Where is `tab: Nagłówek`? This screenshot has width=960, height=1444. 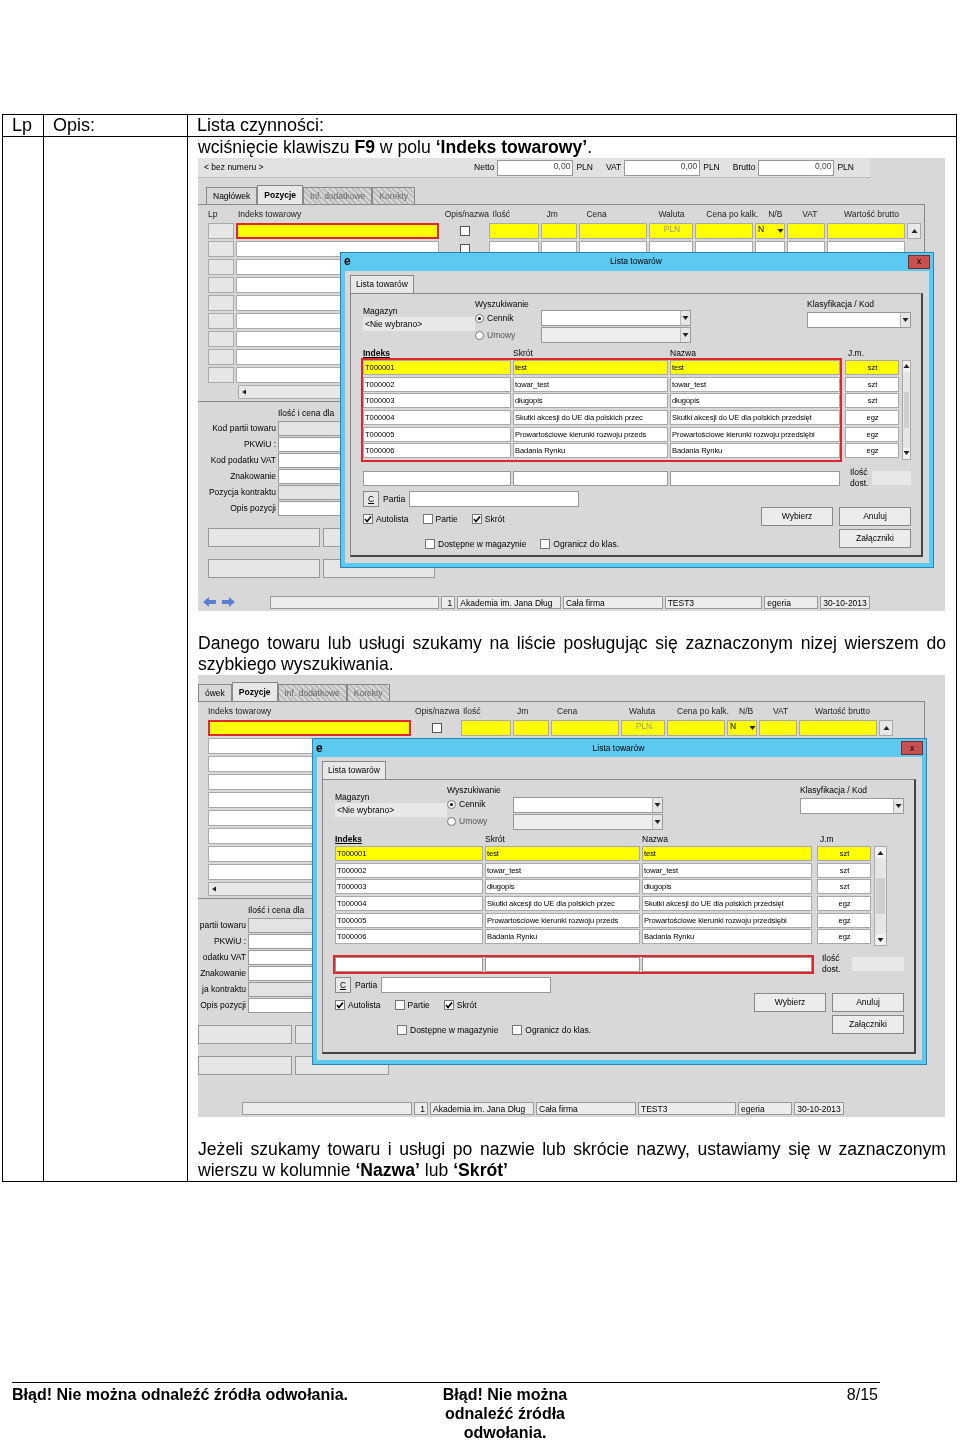 tab: Nagłówek is located at coordinates (232, 195).